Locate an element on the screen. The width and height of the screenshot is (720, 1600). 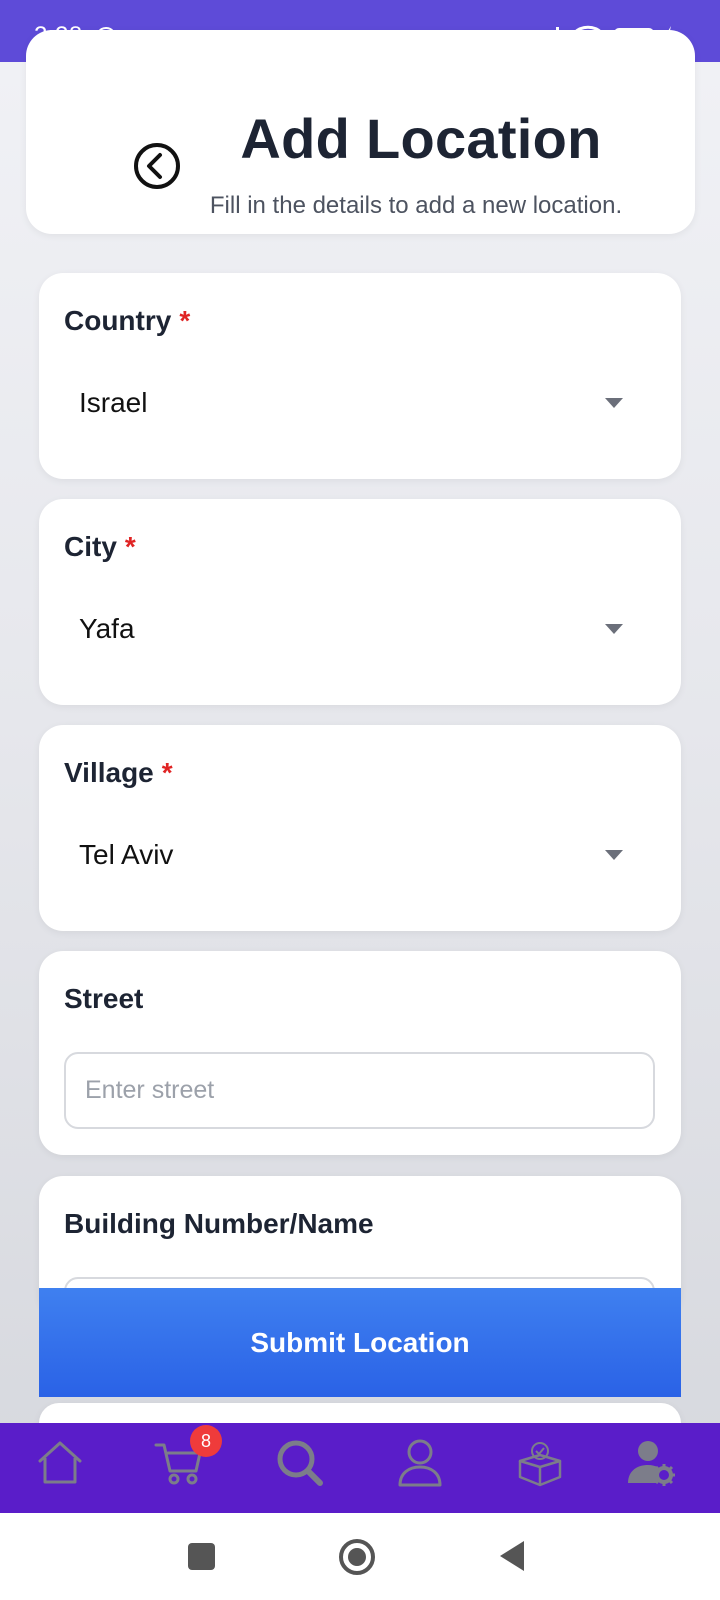
village-card: Village * Tel Aviv is located at coordinates (360, 828).